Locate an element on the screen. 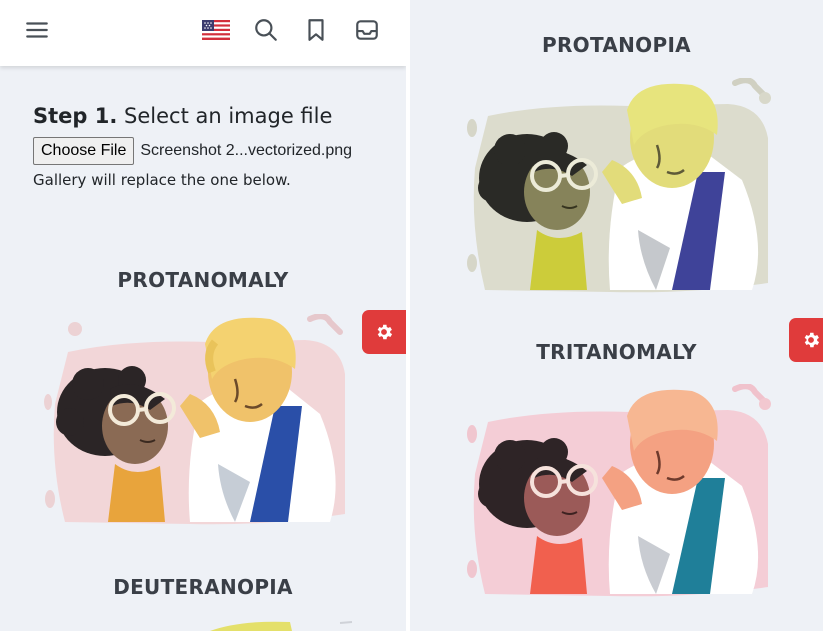 Image resolution: width=823 pixels, height=631 pixels. inbox-button is located at coordinates (367, 30).